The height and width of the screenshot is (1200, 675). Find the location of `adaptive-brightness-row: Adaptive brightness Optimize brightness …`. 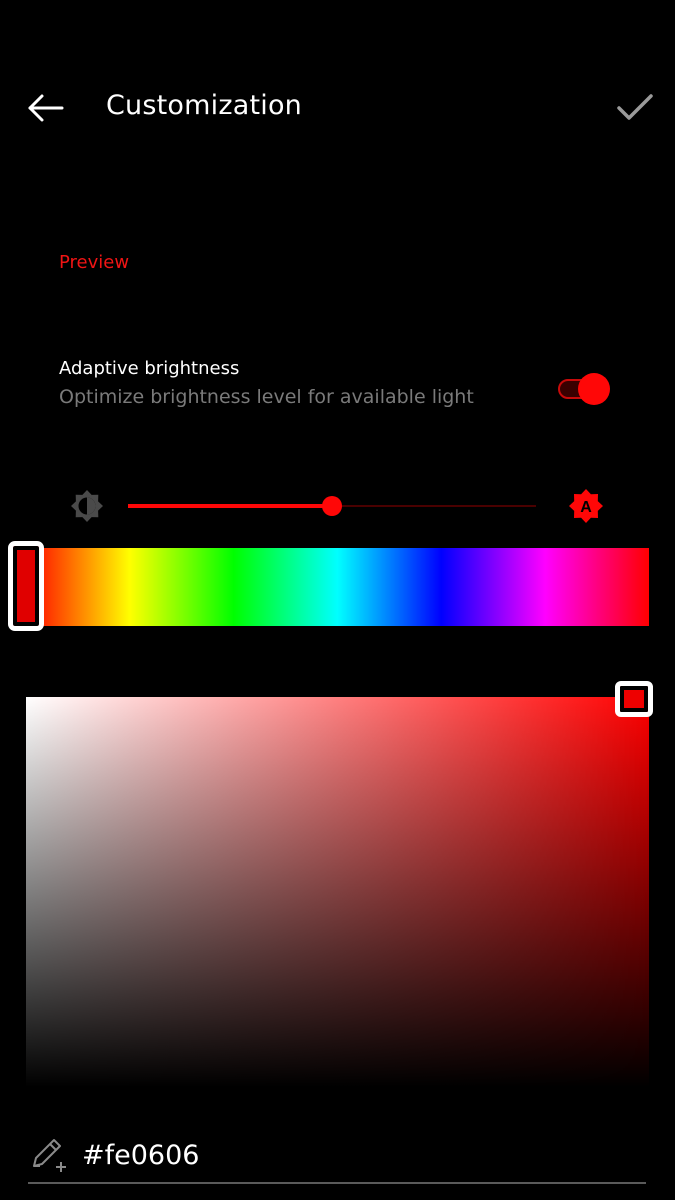

adaptive-brightness-row: Adaptive brightness Optimize brightness … is located at coordinates (337, 390).